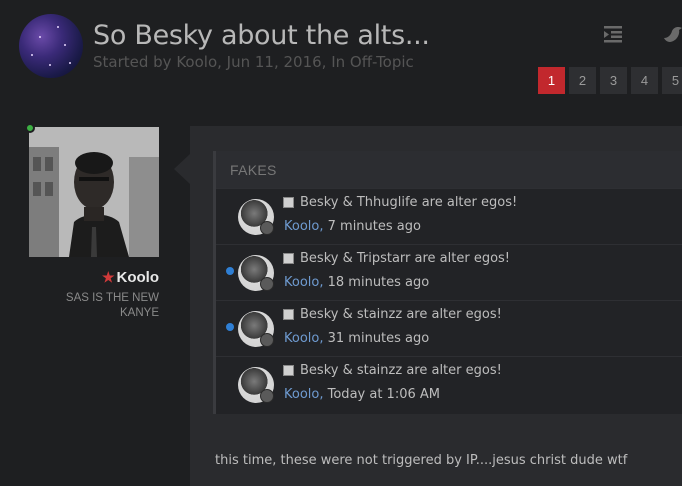  I want to click on online-indicator, so click(30, 128).